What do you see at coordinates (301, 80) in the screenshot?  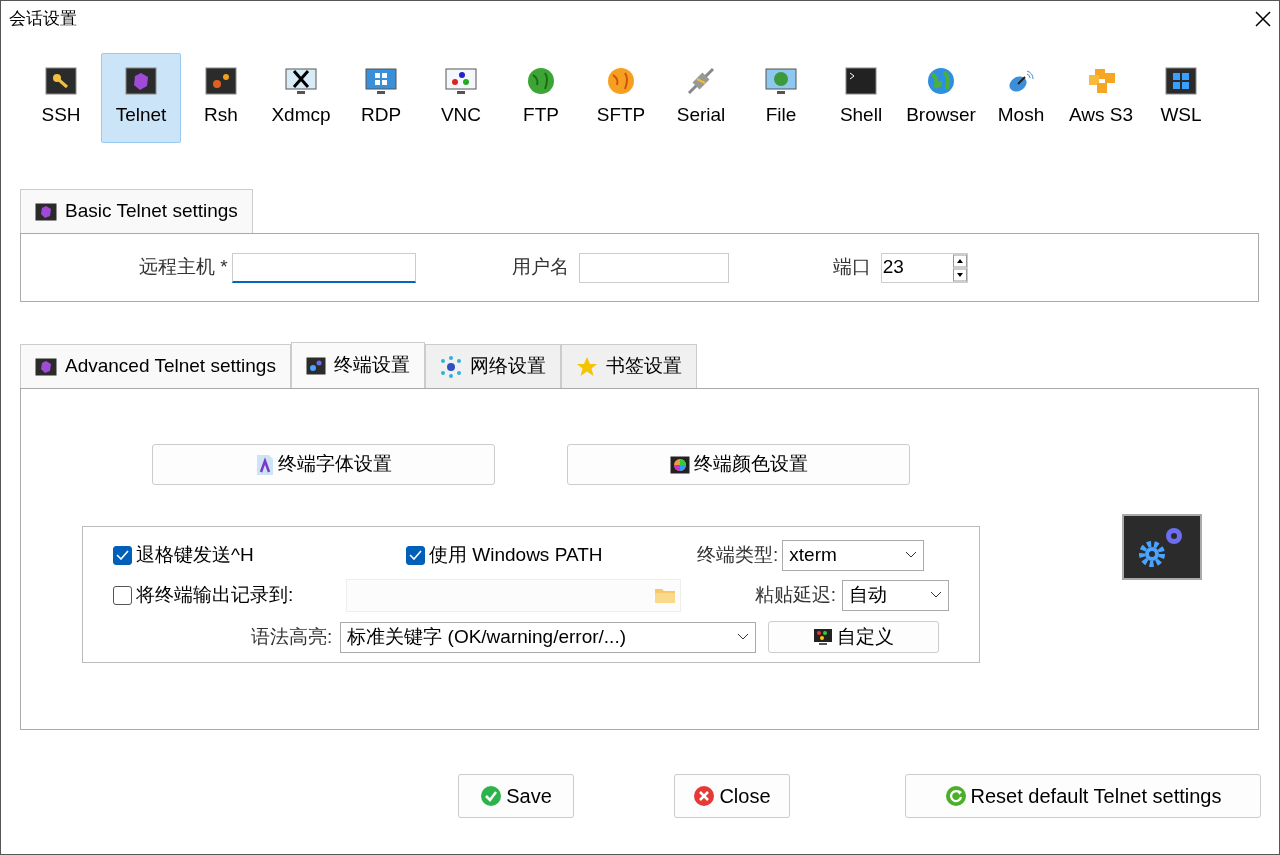 I see `x-monitor-icon` at bounding box center [301, 80].